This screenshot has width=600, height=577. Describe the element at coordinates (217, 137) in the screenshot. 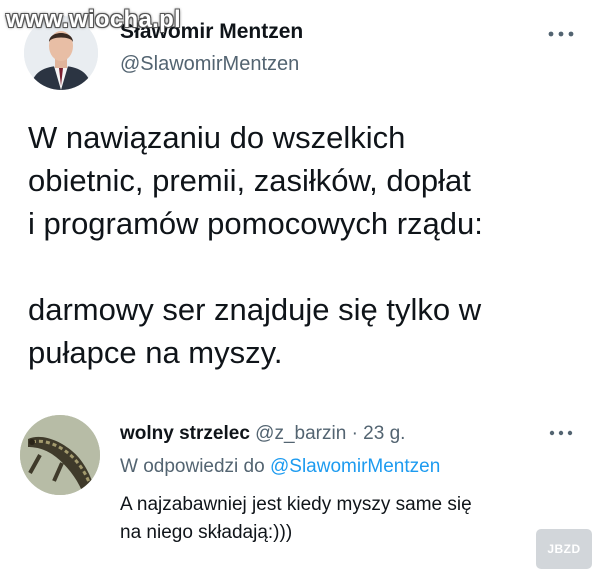

I see `tweet-text-line: W nawiązaniu do wszelkich` at that location.